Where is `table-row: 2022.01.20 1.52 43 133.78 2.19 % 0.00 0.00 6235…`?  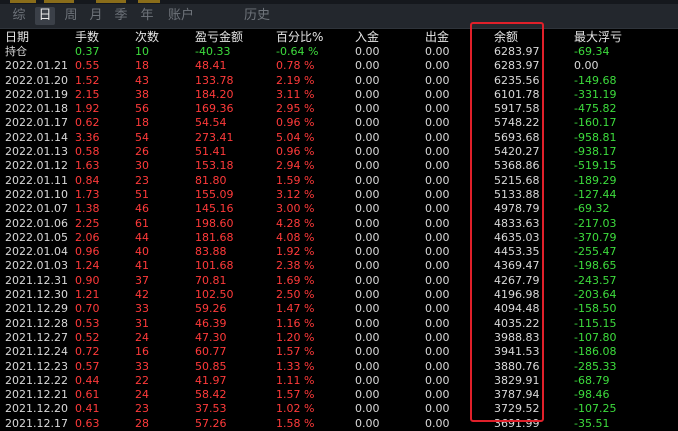 table-row: 2022.01.20 1.52 43 133.78 2.19 % 0.00 0.00 6235… is located at coordinates (339, 81).